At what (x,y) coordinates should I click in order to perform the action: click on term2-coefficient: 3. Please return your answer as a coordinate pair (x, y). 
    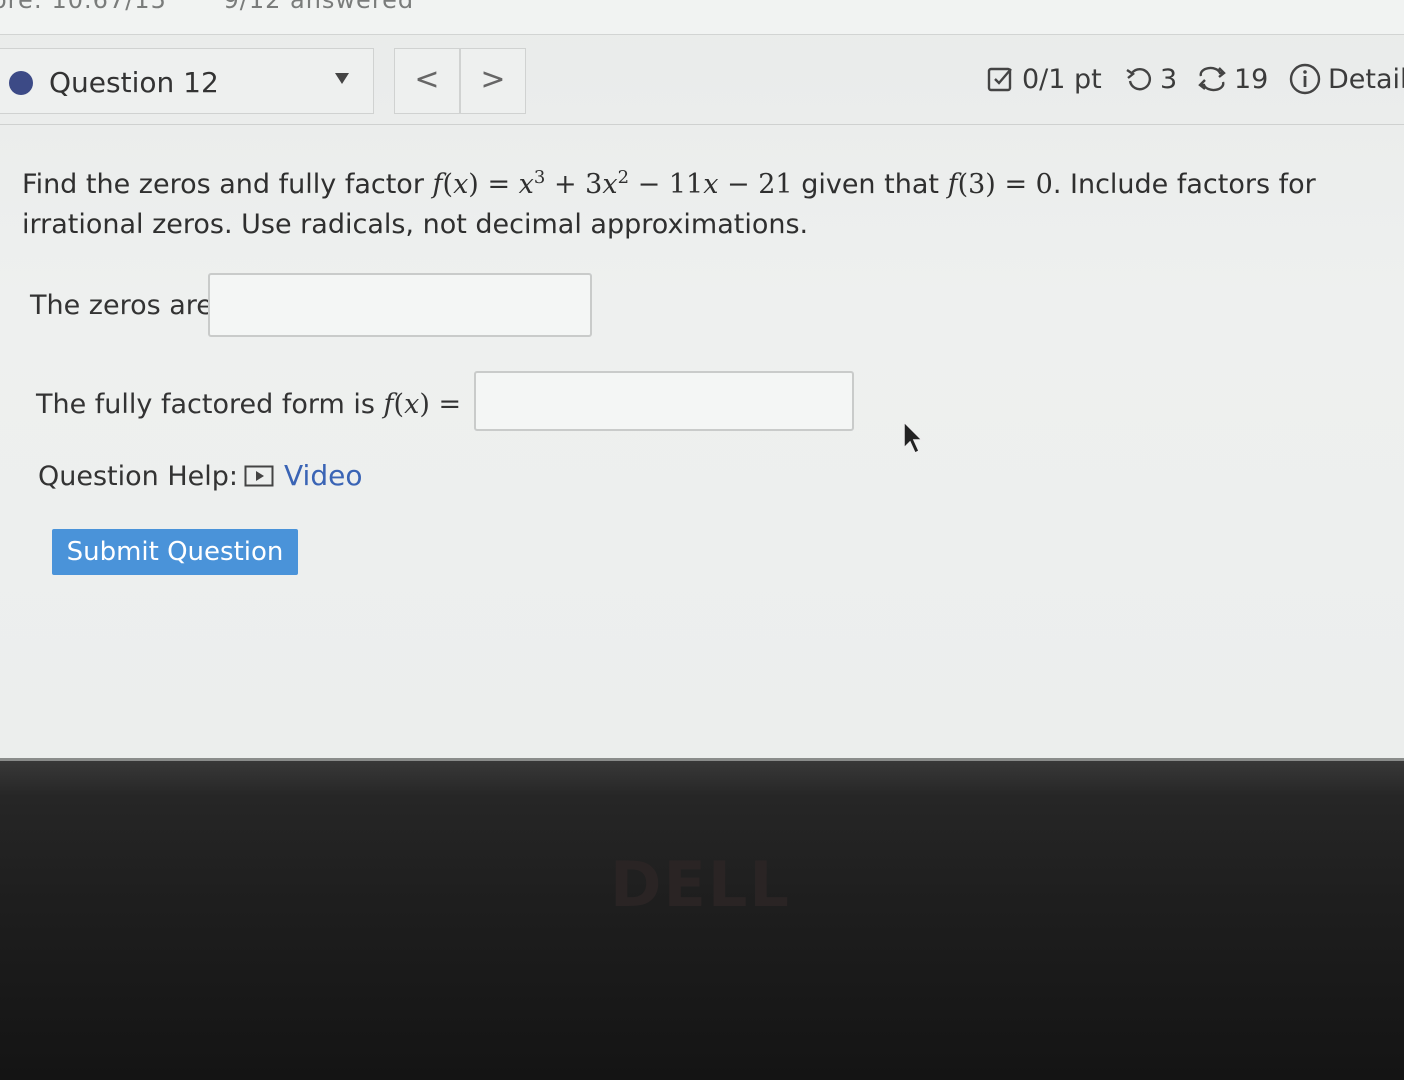
    Looking at the image, I should click on (594, 184).